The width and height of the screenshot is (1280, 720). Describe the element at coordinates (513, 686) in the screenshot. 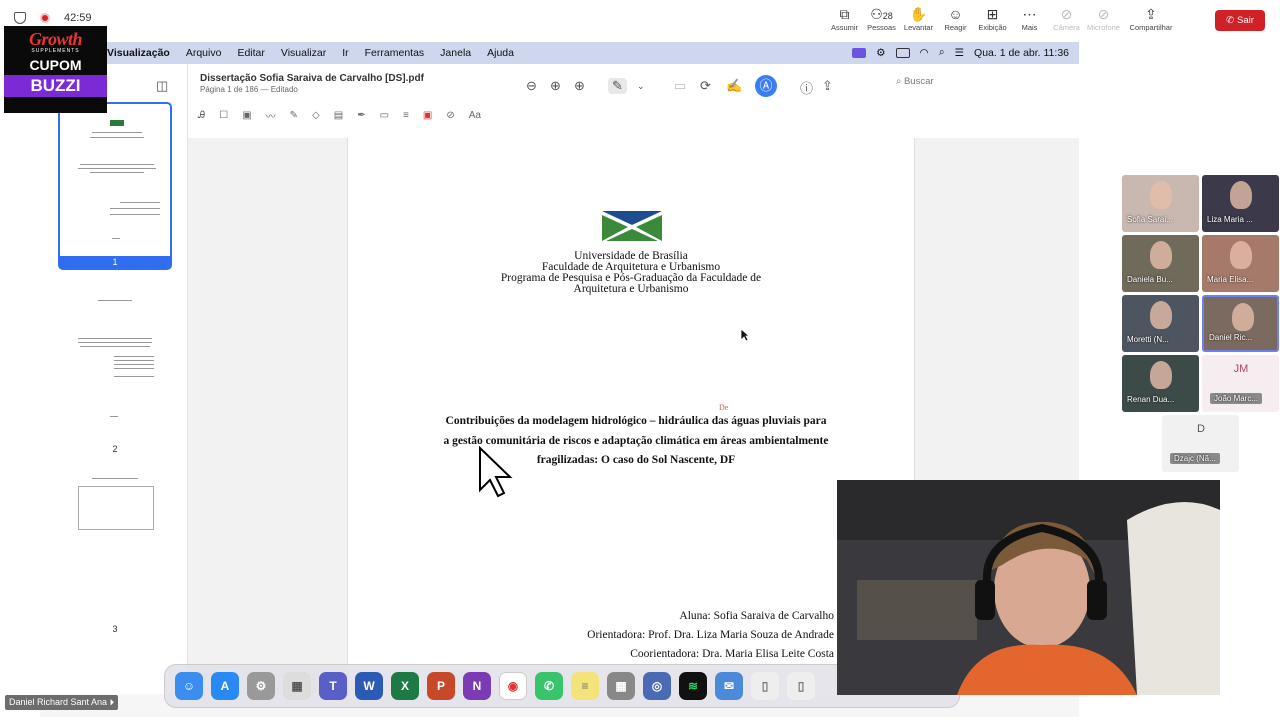

I see `chrome-icon: ◉` at that location.